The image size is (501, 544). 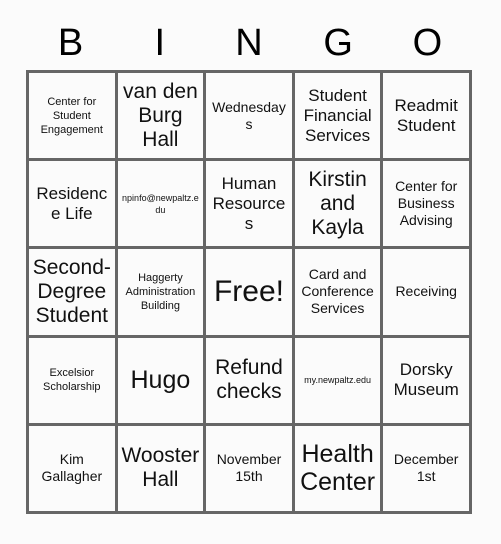 I want to click on bingo-cell: Center for Student Engagement, so click(x=73, y=117).